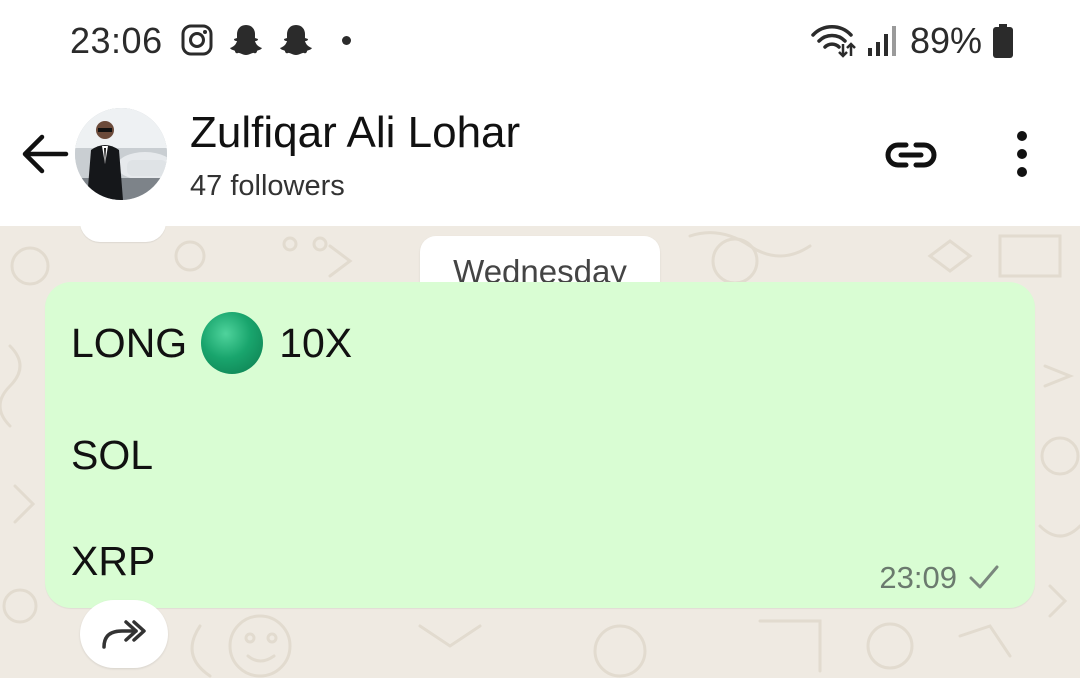 The image size is (1080, 678). Describe the element at coordinates (346, 40) in the screenshot. I see `dot-icon` at that location.